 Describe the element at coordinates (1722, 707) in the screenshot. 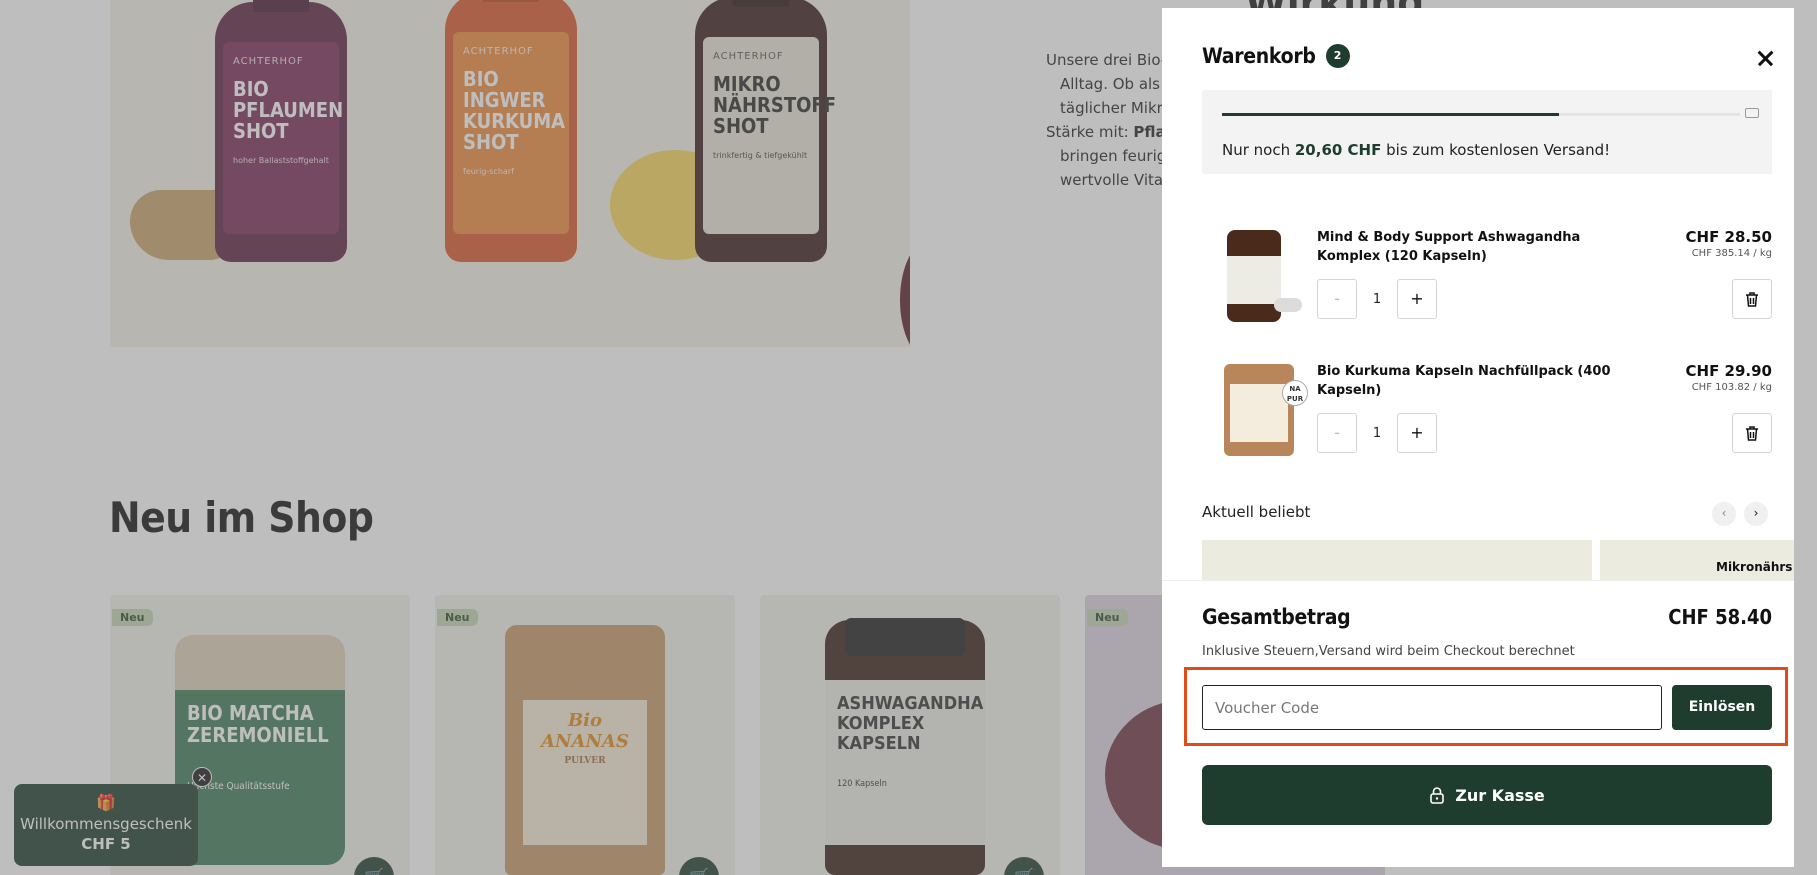

I see `redeem-voucher-button: Einlösen` at that location.